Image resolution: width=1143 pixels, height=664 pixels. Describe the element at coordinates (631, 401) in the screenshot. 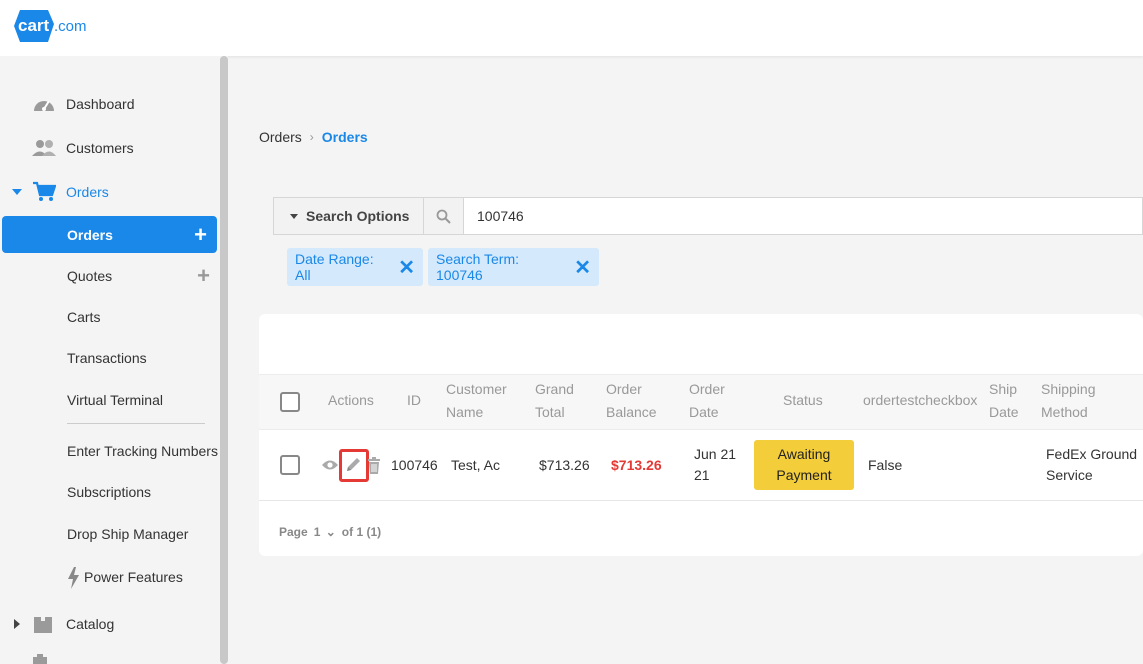

I see `column-header-order-balance: Order Balance` at that location.